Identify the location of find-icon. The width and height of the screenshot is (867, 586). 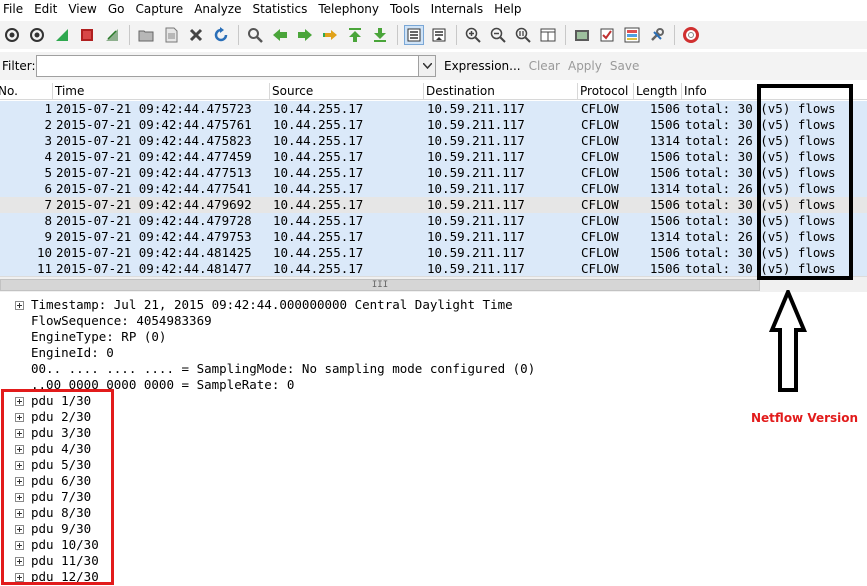
(255, 35).